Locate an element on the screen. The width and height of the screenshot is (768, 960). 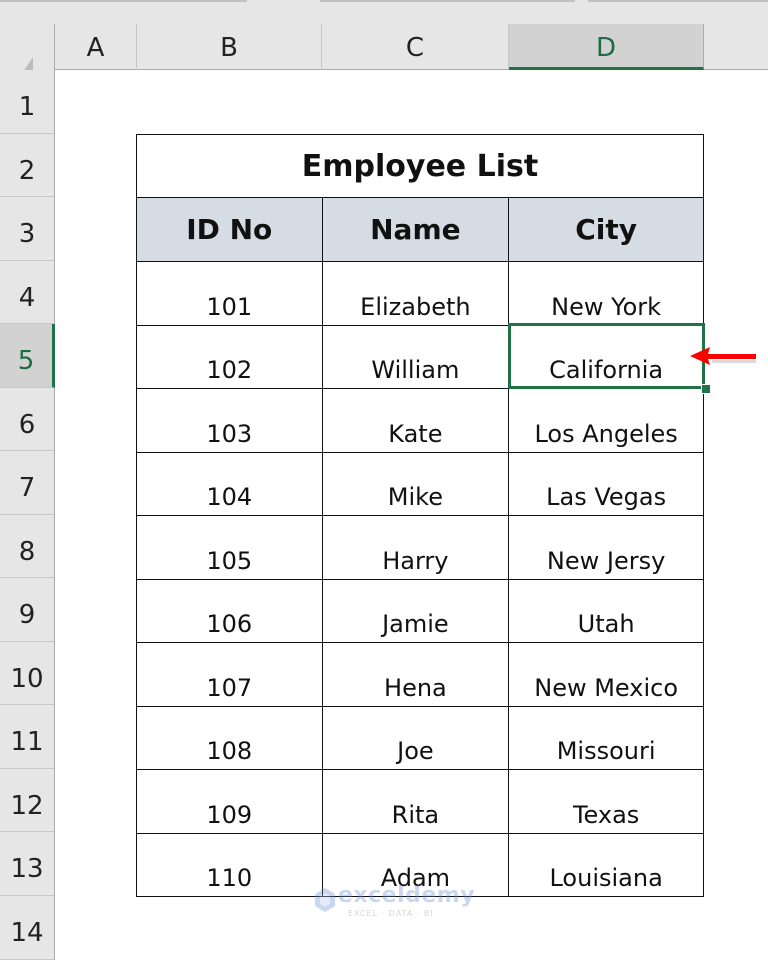
column-header-a: A is located at coordinates (96, 47).